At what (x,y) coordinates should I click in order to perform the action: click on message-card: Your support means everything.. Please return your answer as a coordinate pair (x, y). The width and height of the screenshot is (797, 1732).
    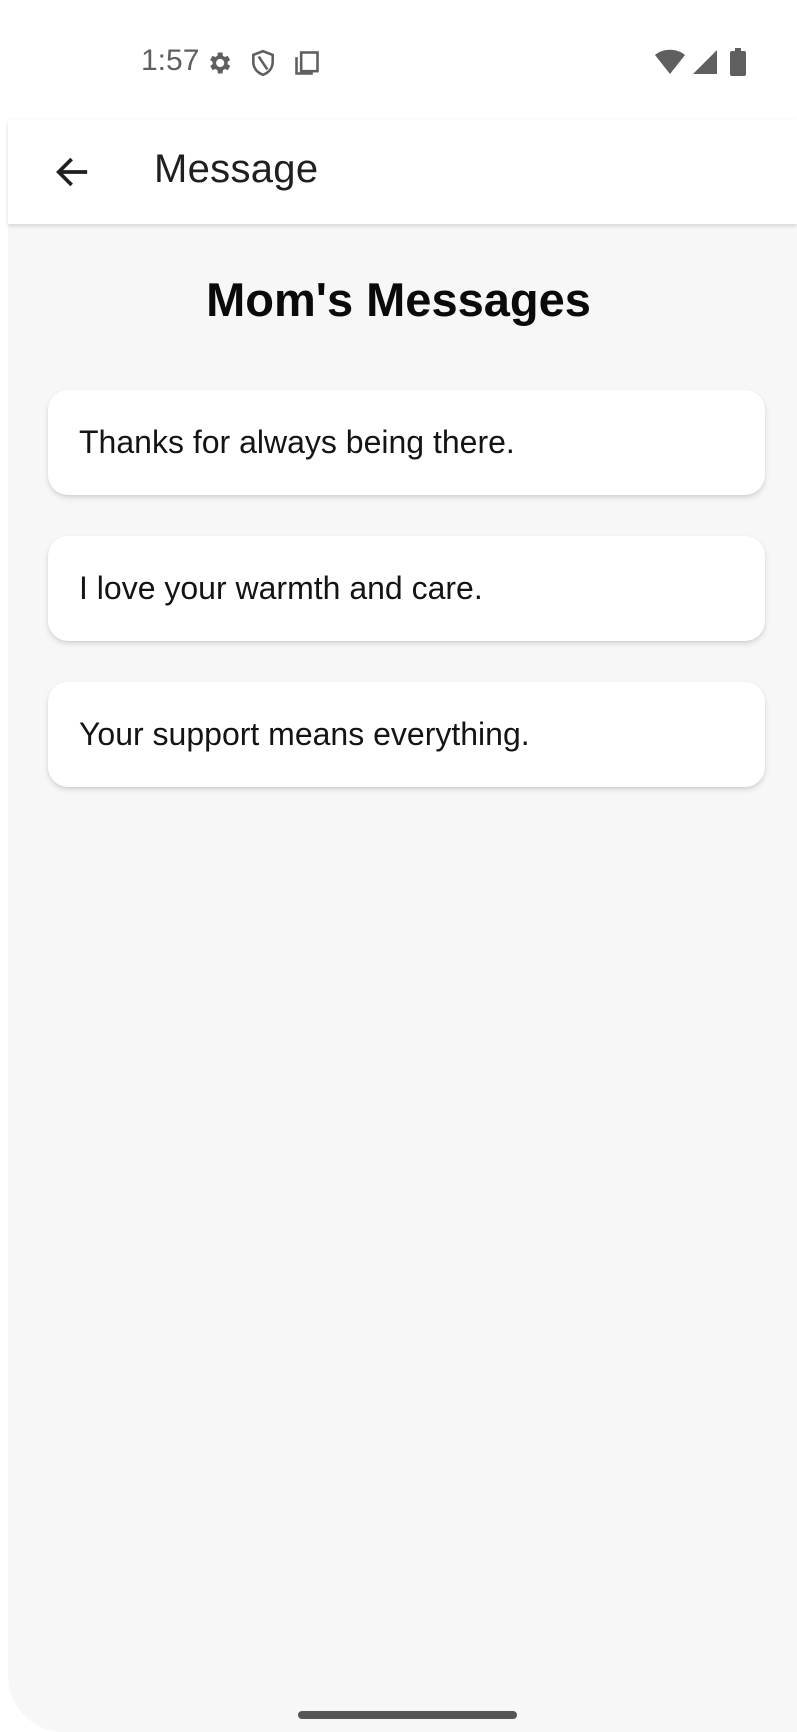
    Looking at the image, I should click on (406, 734).